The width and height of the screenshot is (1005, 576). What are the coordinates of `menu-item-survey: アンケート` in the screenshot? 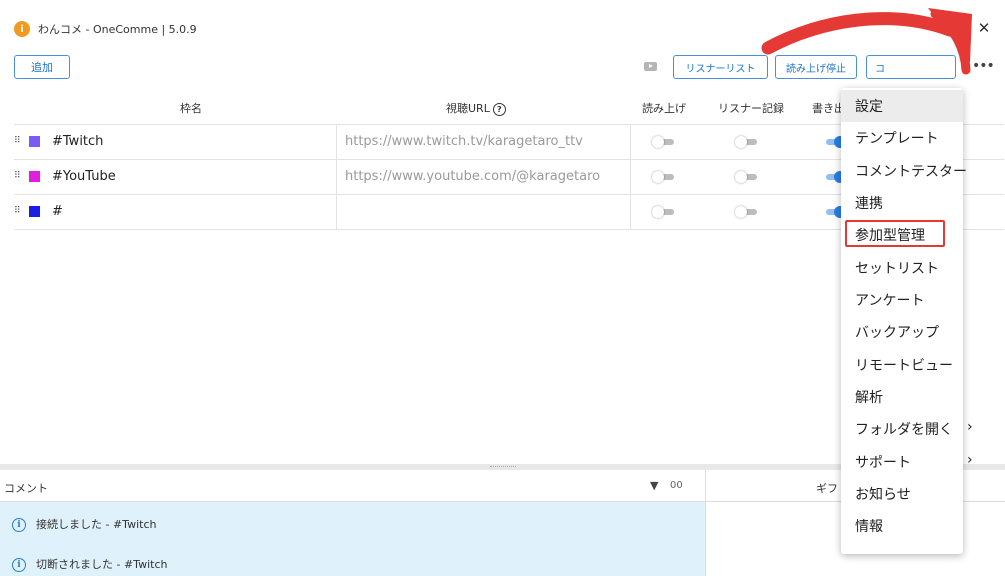 It's located at (902, 300).